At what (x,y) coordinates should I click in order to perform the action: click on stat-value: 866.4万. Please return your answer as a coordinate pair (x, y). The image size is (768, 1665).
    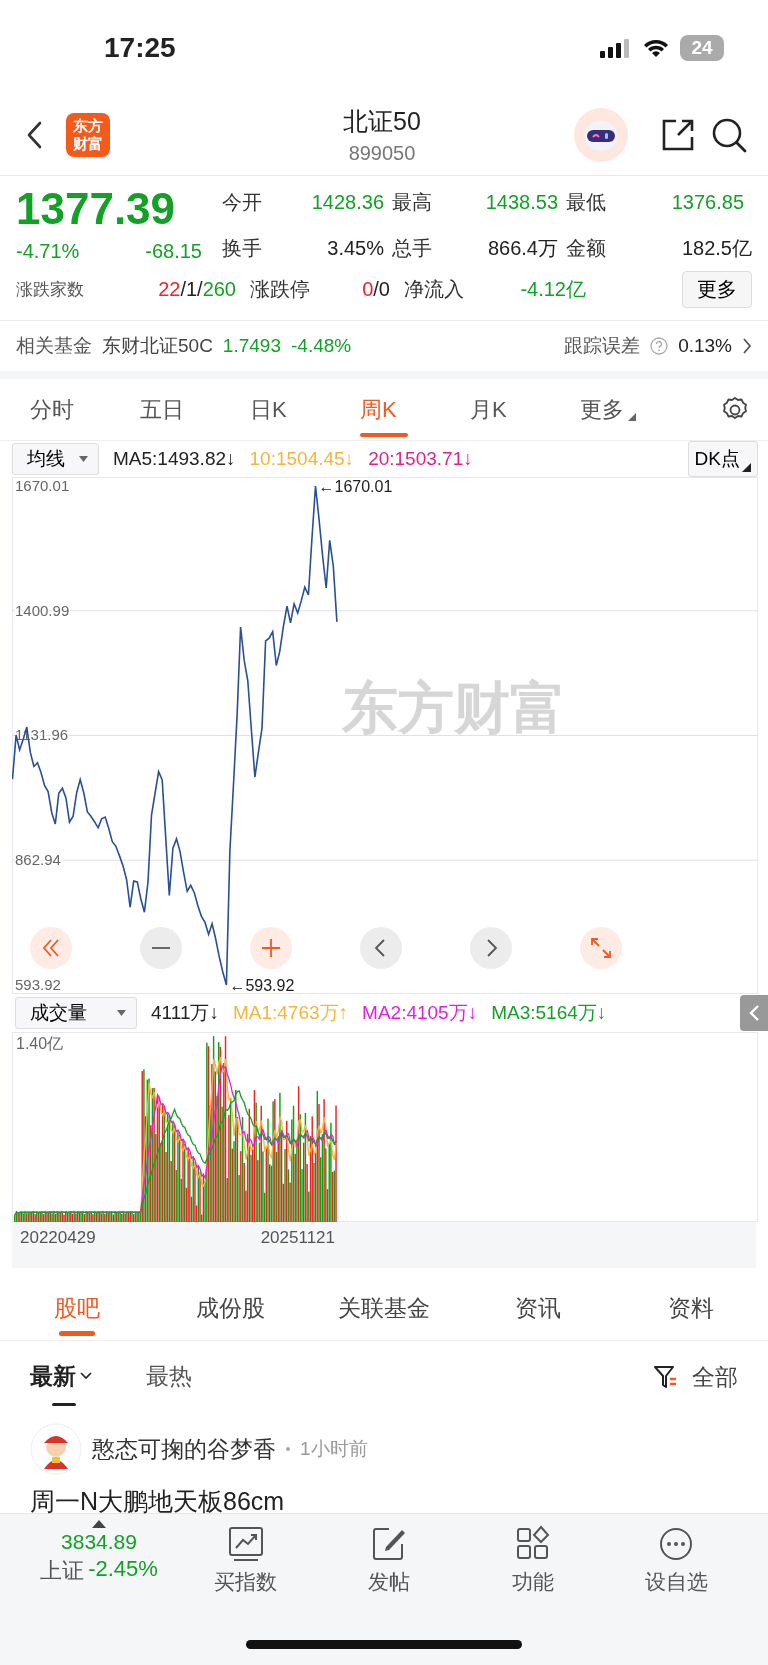
    Looking at the image, I should click on (522, 248).